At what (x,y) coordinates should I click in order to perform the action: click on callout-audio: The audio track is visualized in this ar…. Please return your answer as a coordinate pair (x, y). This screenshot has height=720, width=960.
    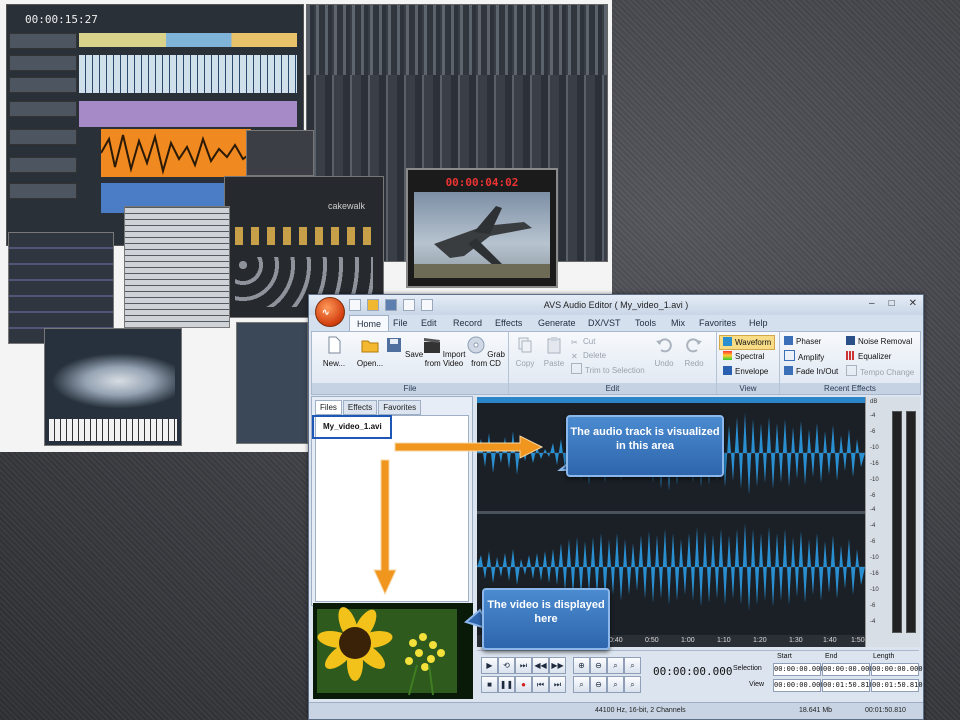
    Looking at the image, I should click on (645, 446).